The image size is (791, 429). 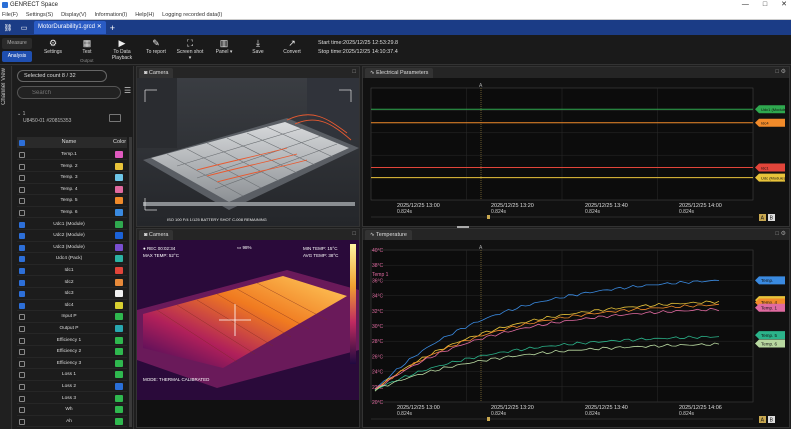 What do you see at coordinates (144, 14) in the screenshot?
I see `menu-help: Help(H)` at bounding box center [144, 14].